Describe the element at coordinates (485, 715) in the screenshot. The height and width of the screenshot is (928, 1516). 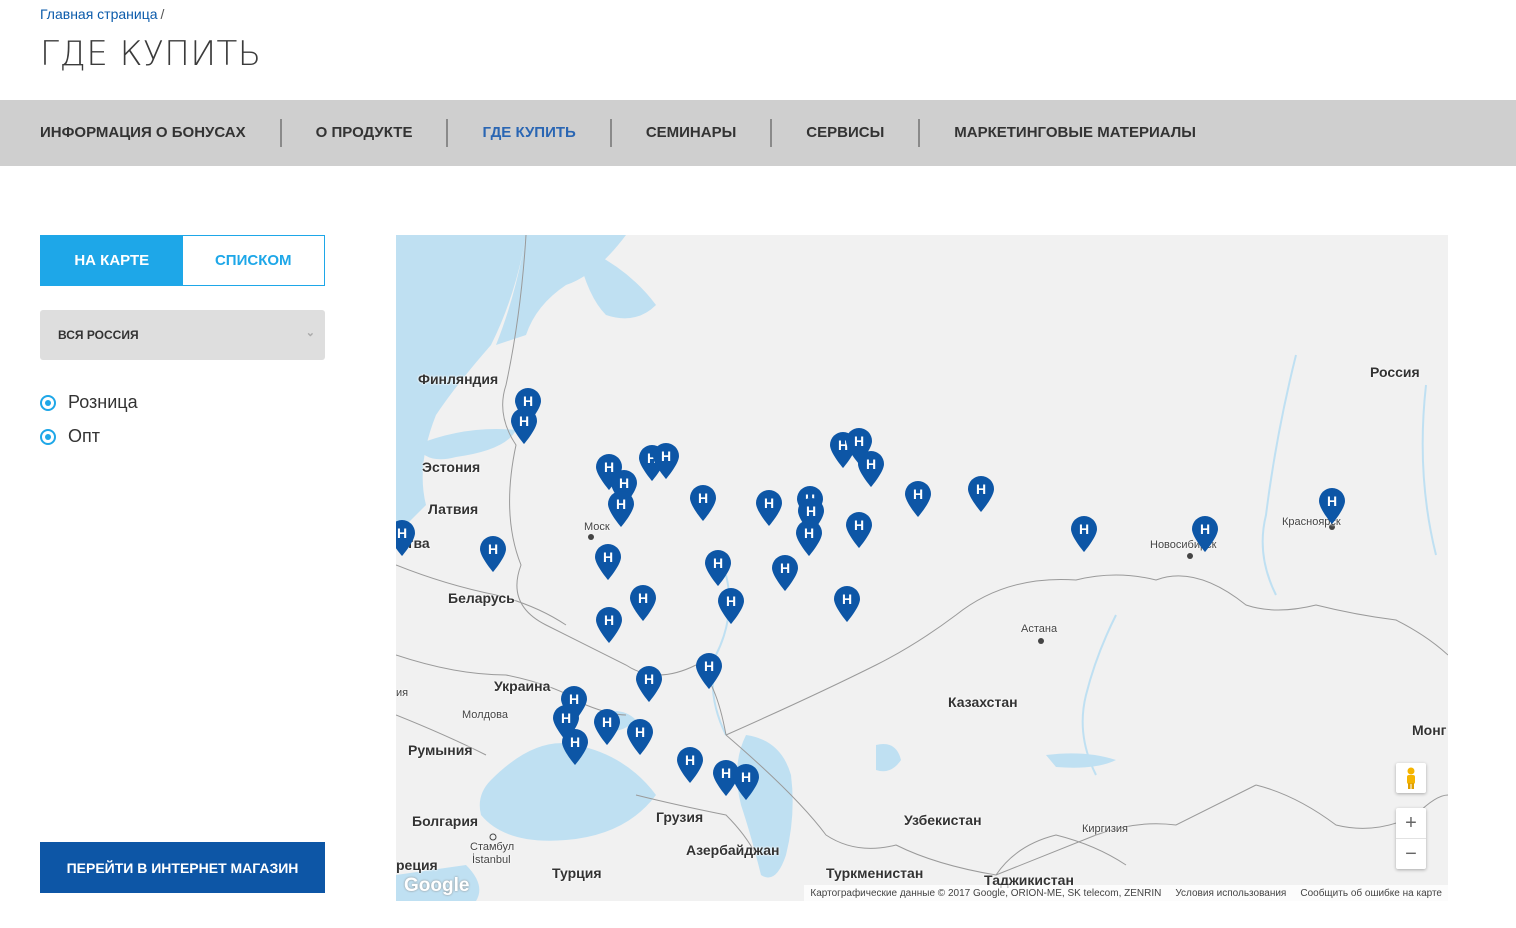
I see `map-label-moldova: Молдова` at that location.